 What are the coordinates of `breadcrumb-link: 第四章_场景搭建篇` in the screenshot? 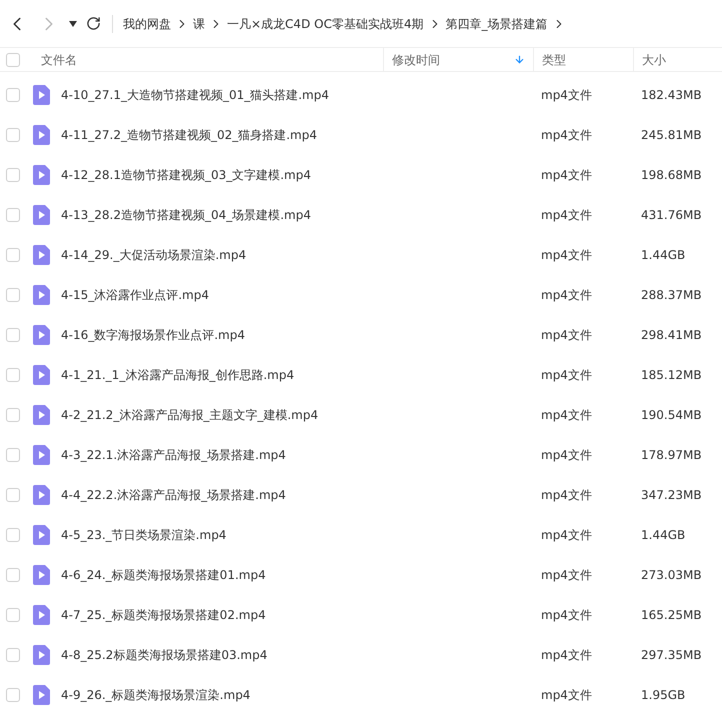 It's located at (497, 23).